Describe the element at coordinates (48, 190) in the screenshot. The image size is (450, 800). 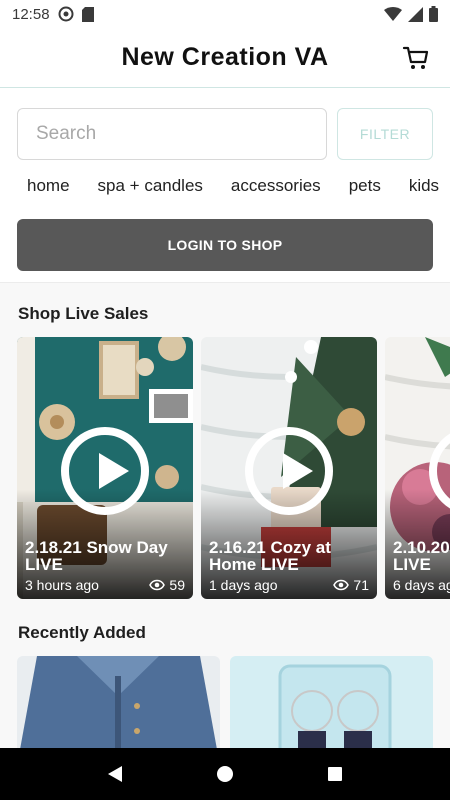
I see `category-home: home` at that location.